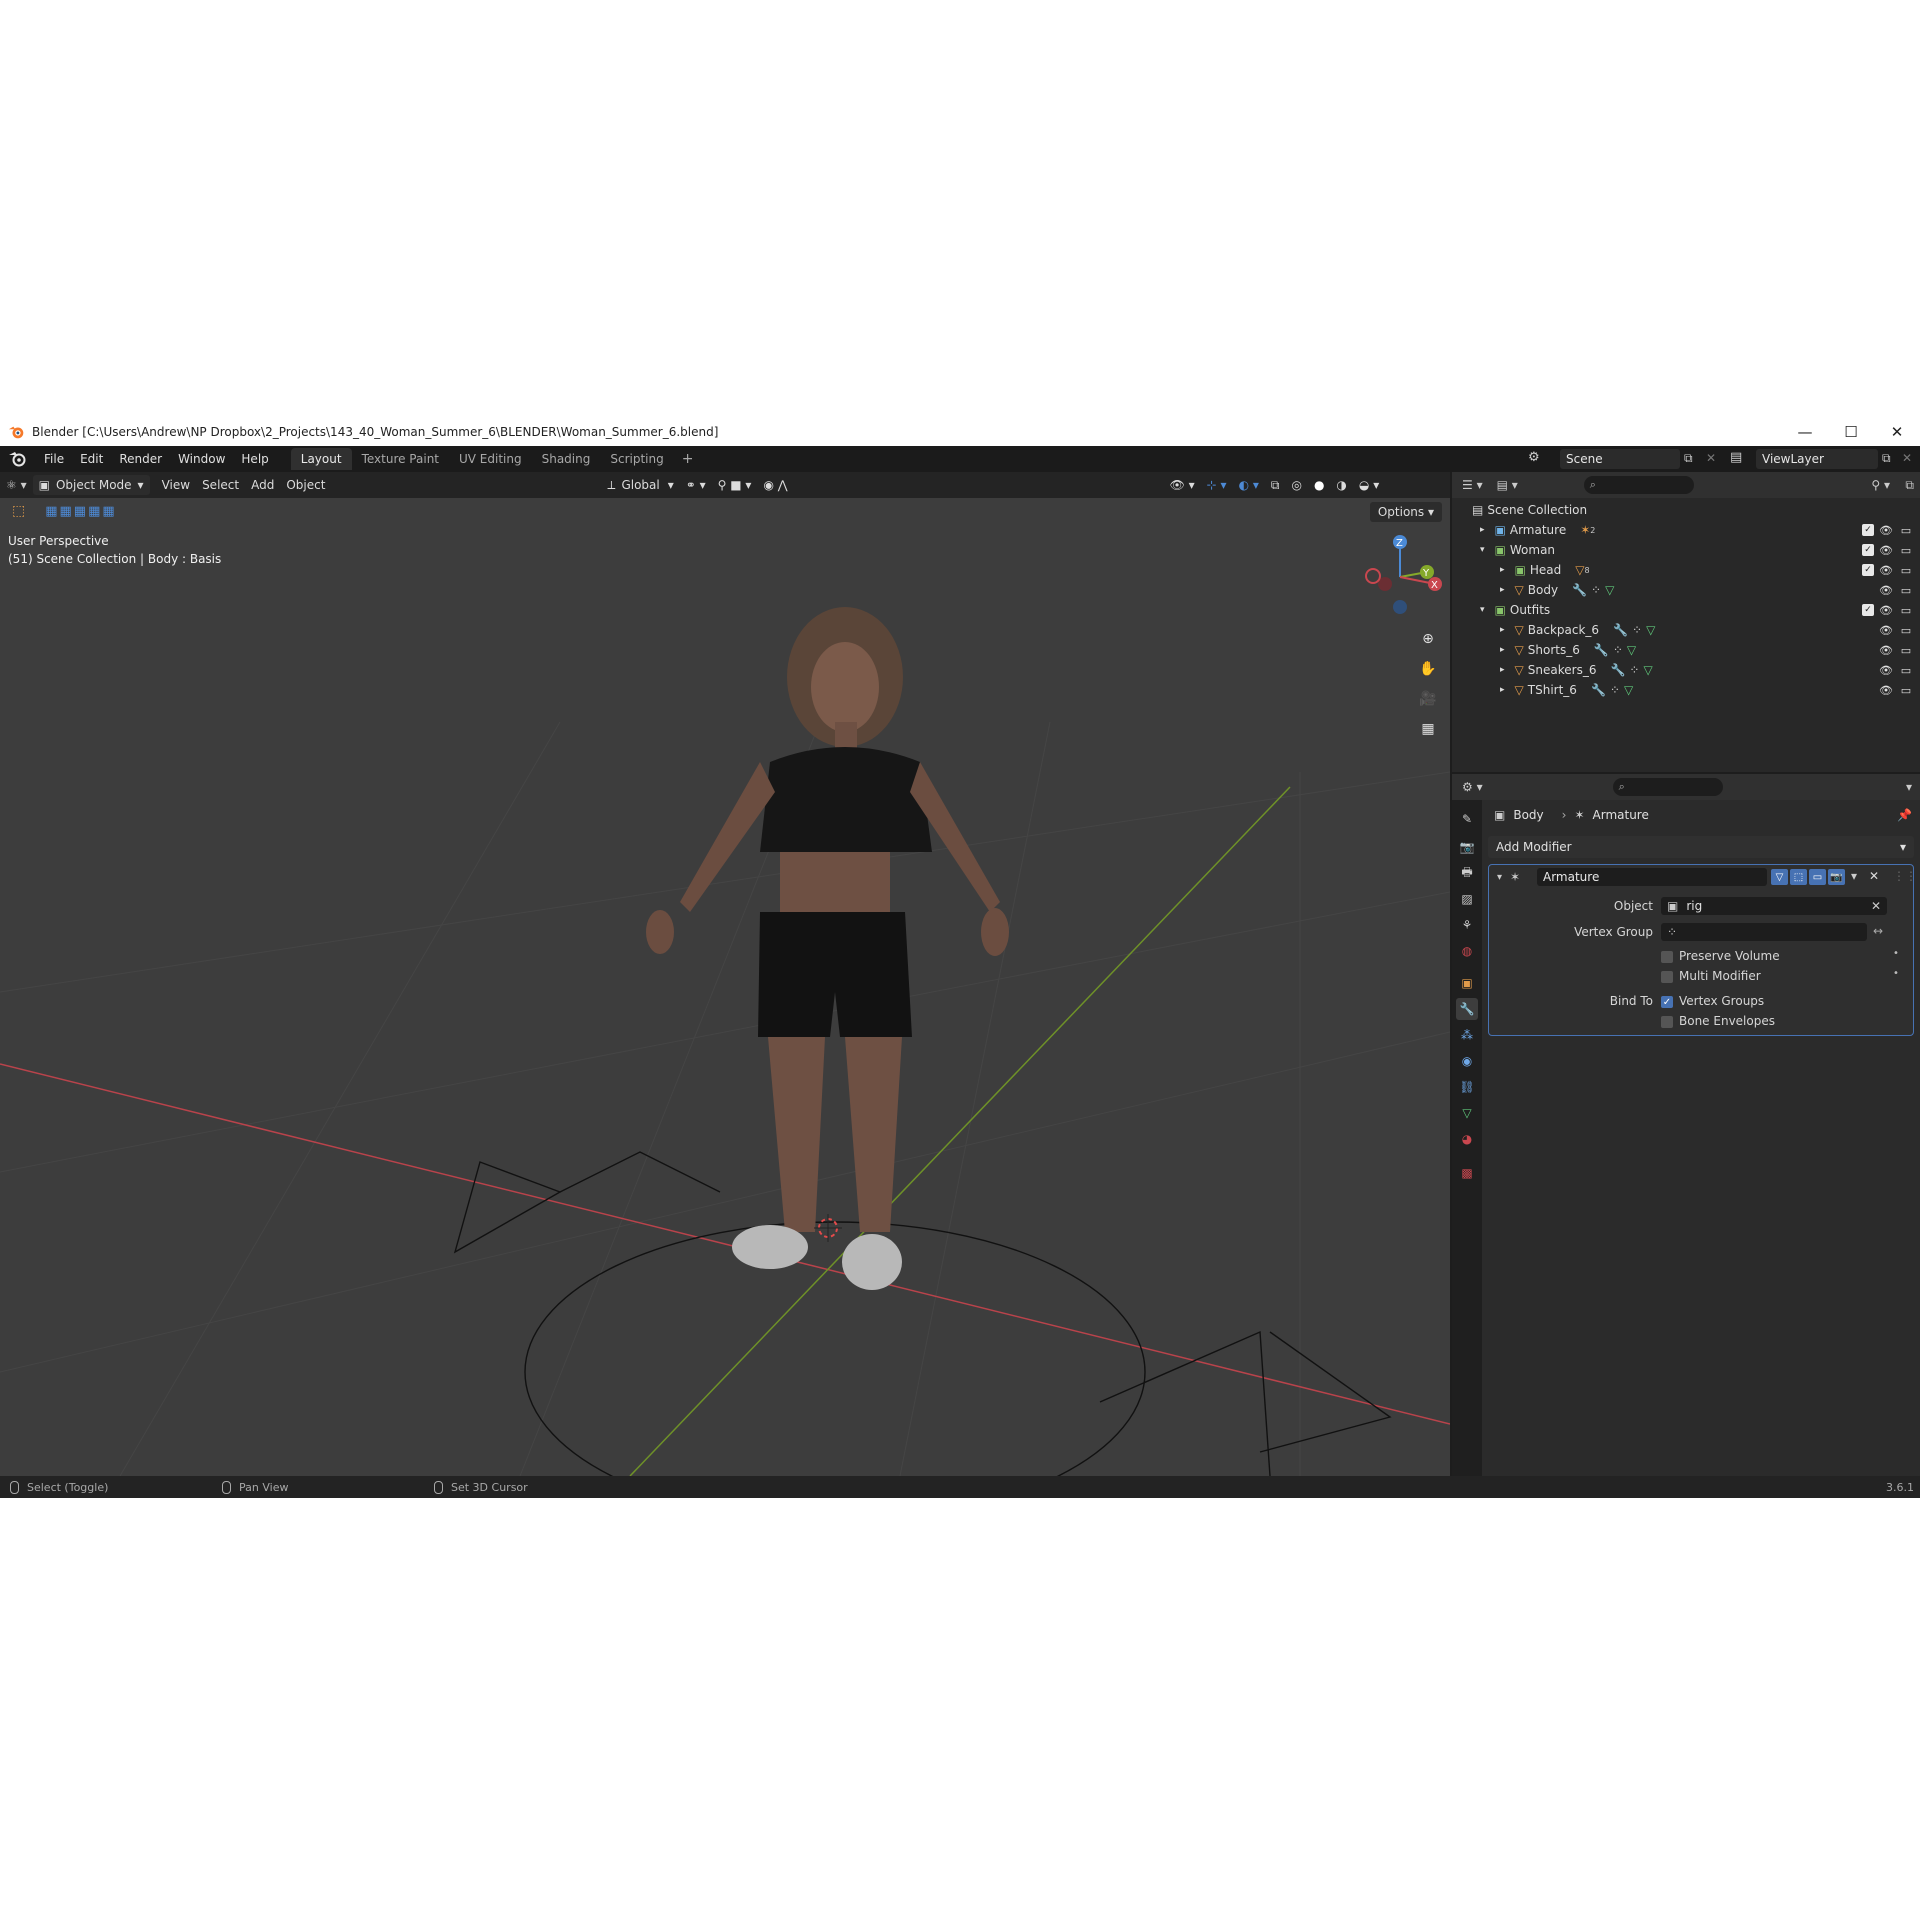 This screenshot has height=1920, width=1920. I want to click on tab-constraints: ⛓, so click(1467, 1087).